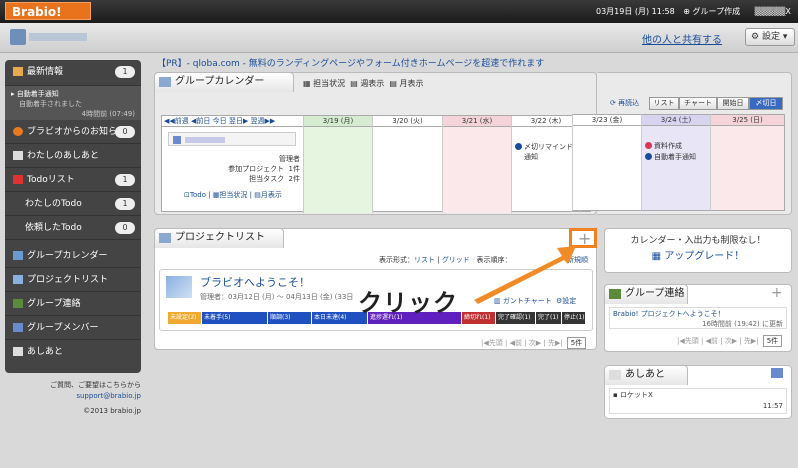 The height and width of the screenshot is (468, 798). I want to click on group-icon, so click(18, 37).